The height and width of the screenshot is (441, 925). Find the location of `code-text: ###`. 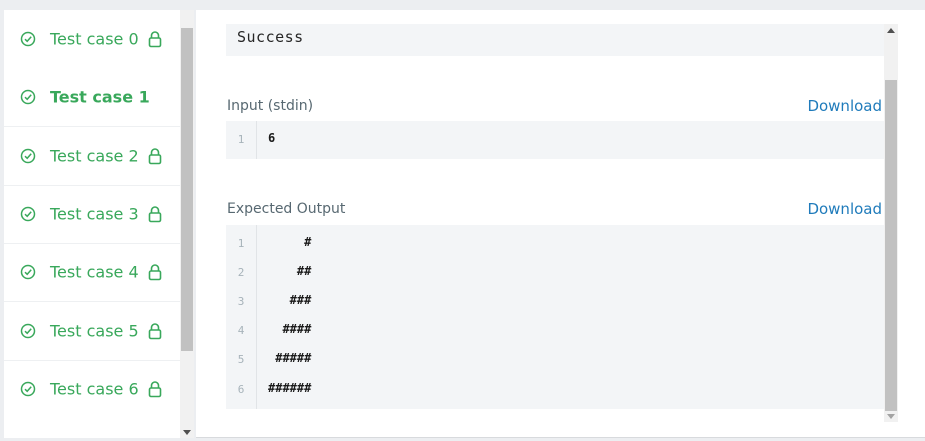

code-text: ### is located at coordinates (290, 300).